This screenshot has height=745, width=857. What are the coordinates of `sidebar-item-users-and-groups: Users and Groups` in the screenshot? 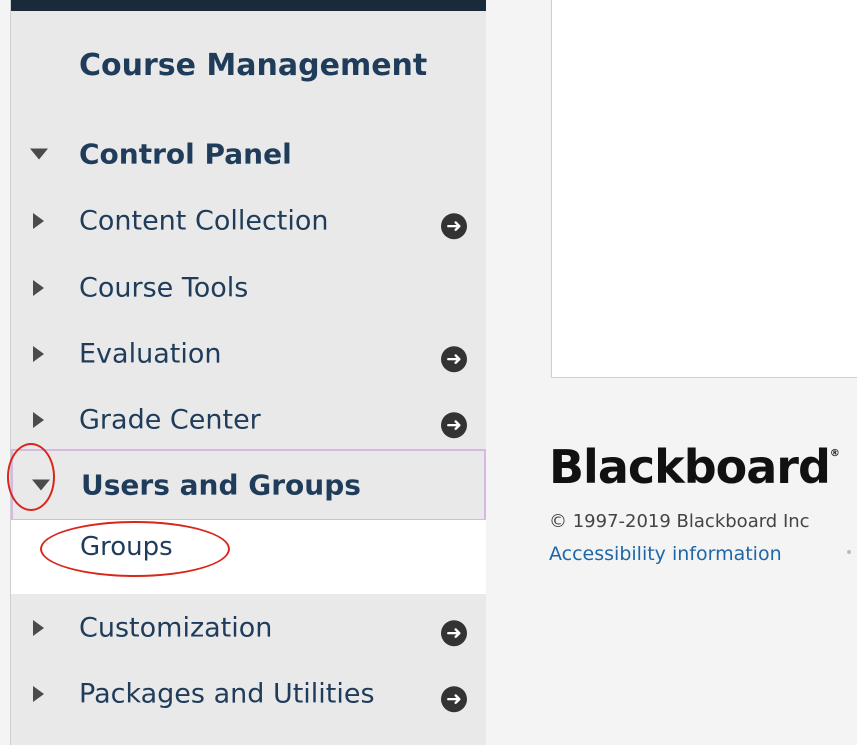 It's located at (248, 485).